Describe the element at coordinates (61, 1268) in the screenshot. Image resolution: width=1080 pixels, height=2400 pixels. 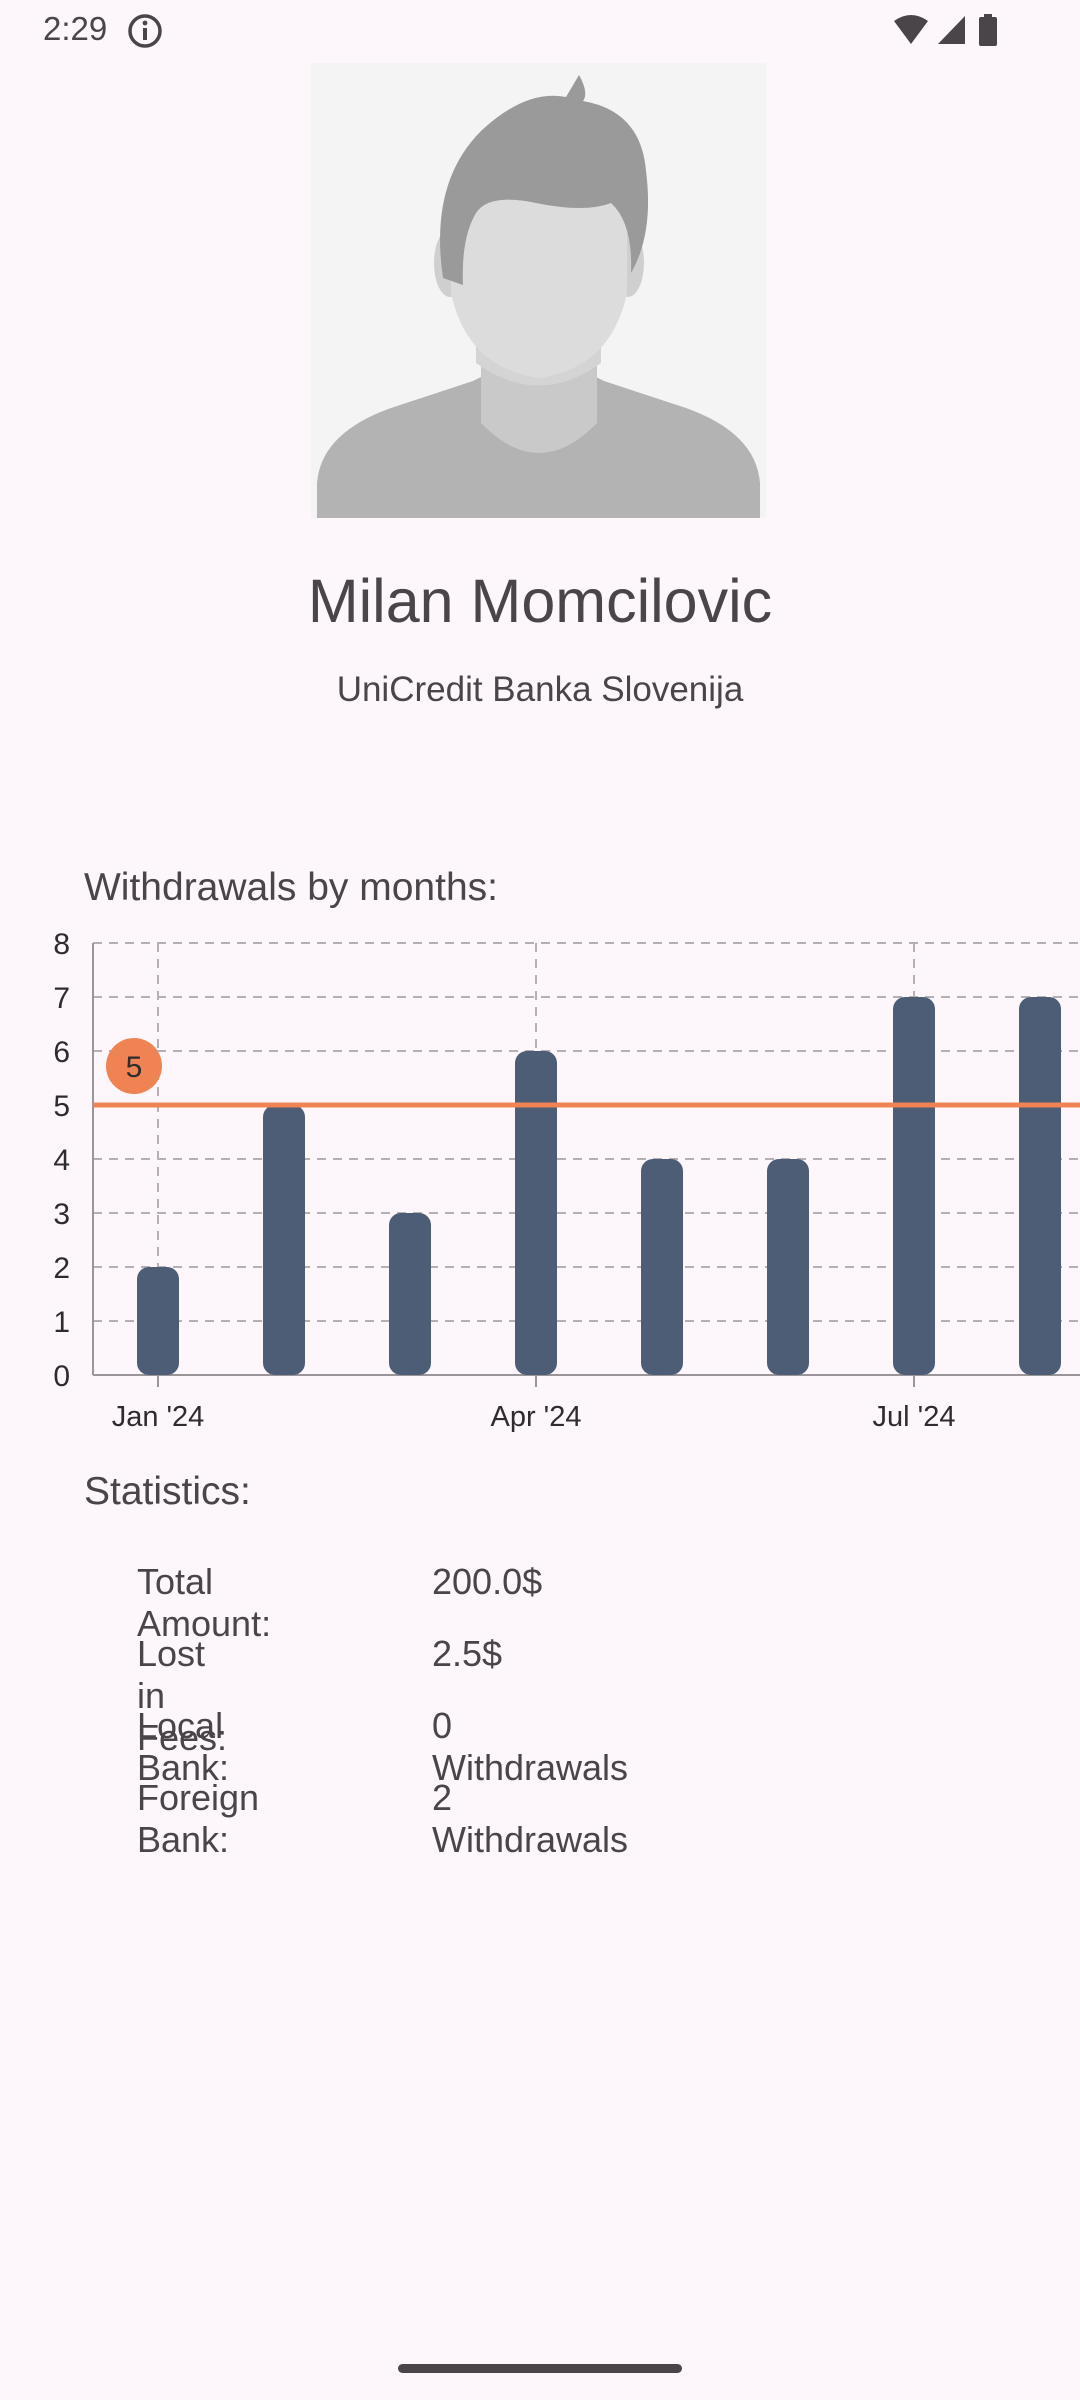
I see `y-tick-label: 2` at that location.